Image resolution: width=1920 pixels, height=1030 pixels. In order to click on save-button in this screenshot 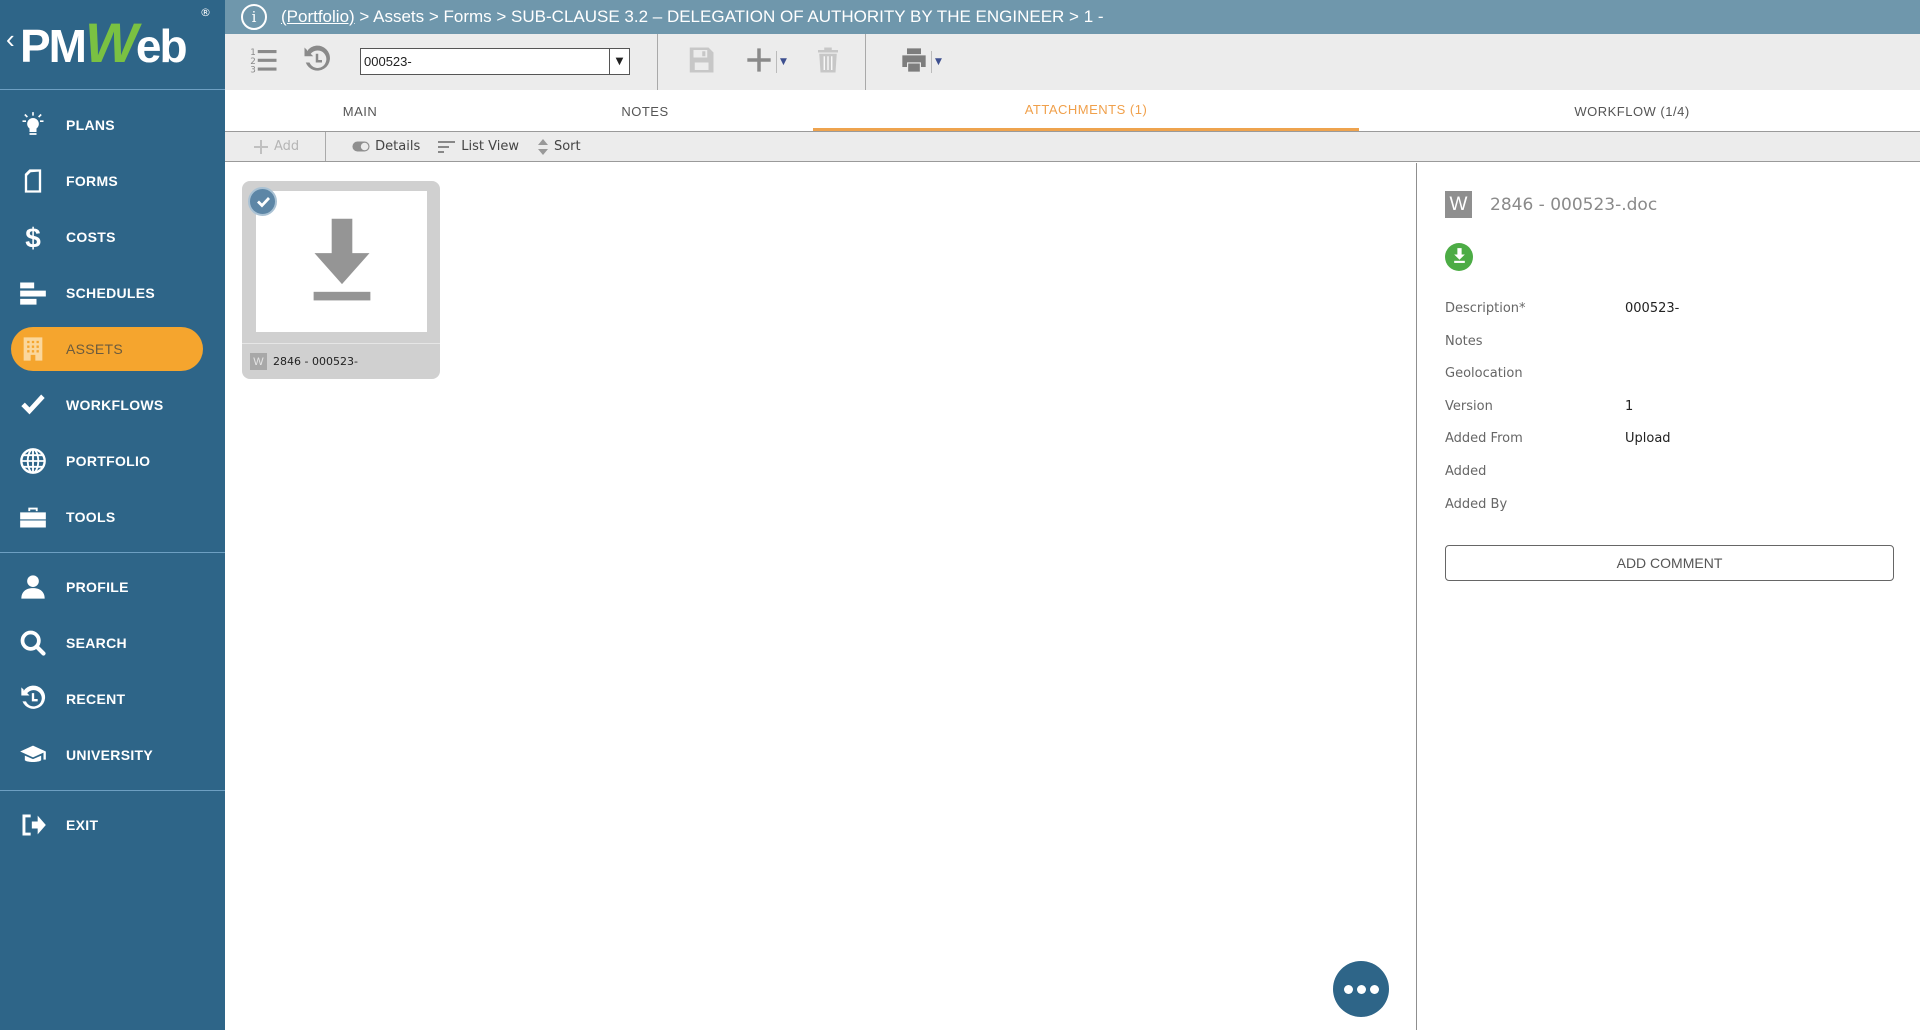, I will do `click(701, 62)`.